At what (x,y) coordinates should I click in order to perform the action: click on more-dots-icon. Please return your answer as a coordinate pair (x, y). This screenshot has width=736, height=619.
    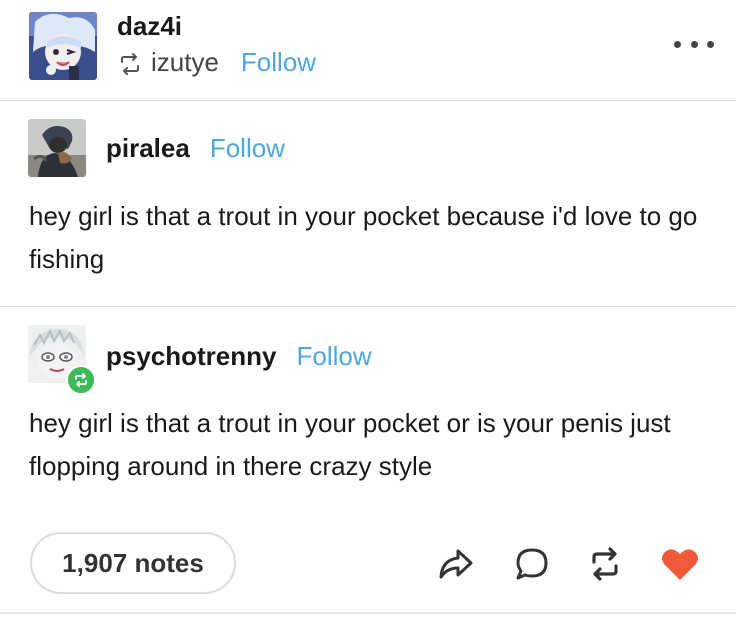
    Looking at the image, I should click on (694, 44).